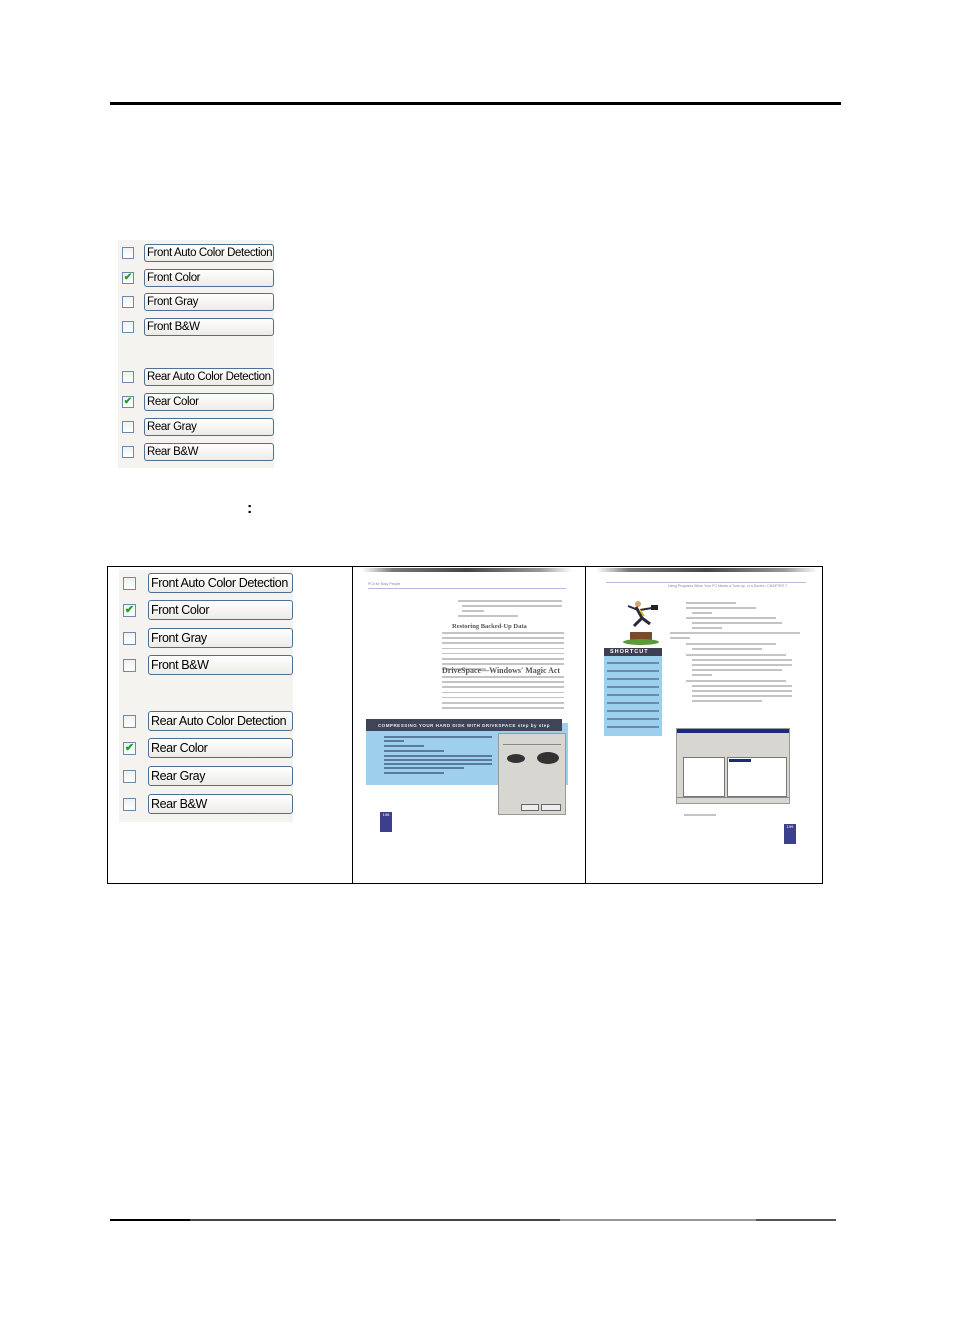 Image resolution: width=954 pixels, height=1336 pixels. Describe the element at coordinates (250, 508) in the screenshot. I see `caption-colon: :` at that location.